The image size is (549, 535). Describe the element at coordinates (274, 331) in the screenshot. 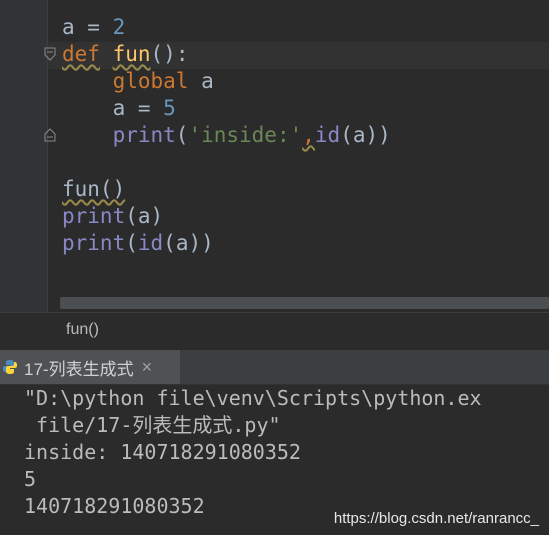

I see `breadcrumb: fun()` at that location.